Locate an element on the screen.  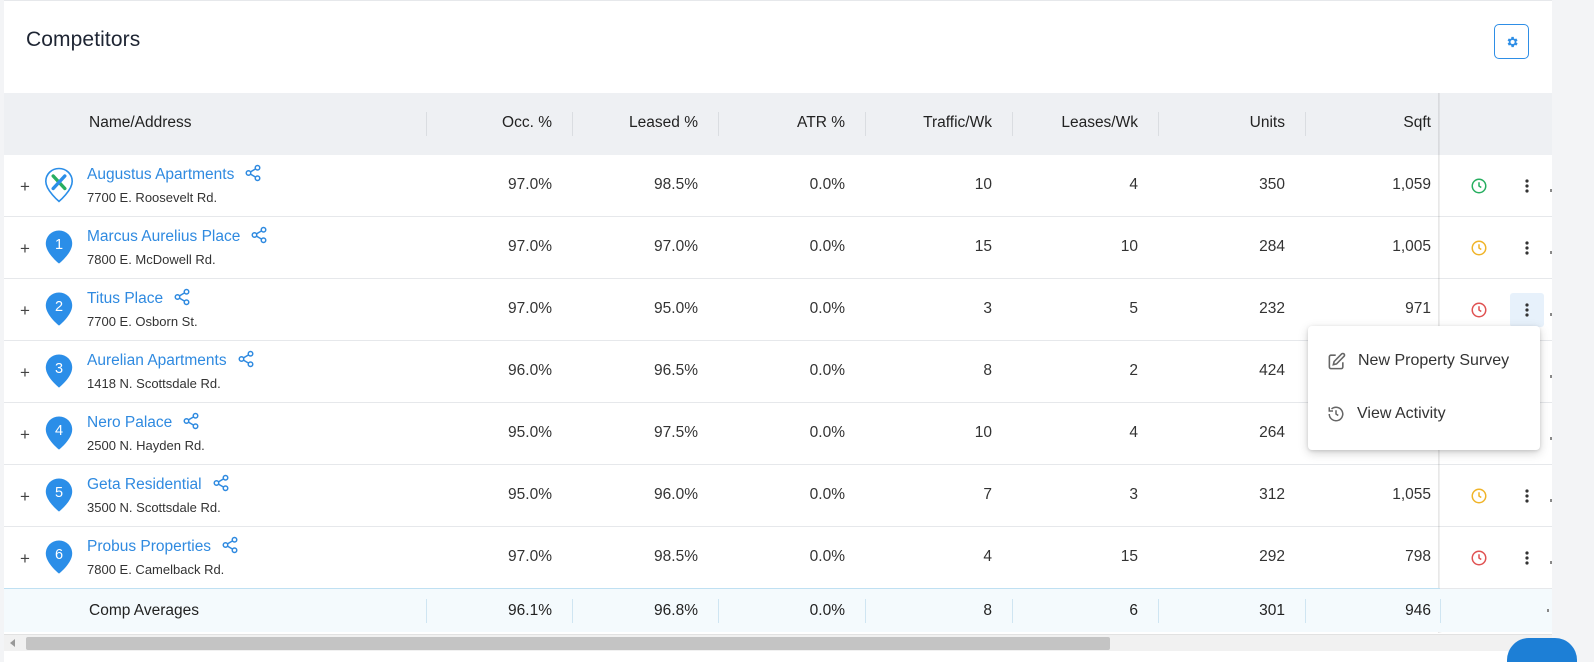
pin-number: 2 is located at coordinates (59, 307).